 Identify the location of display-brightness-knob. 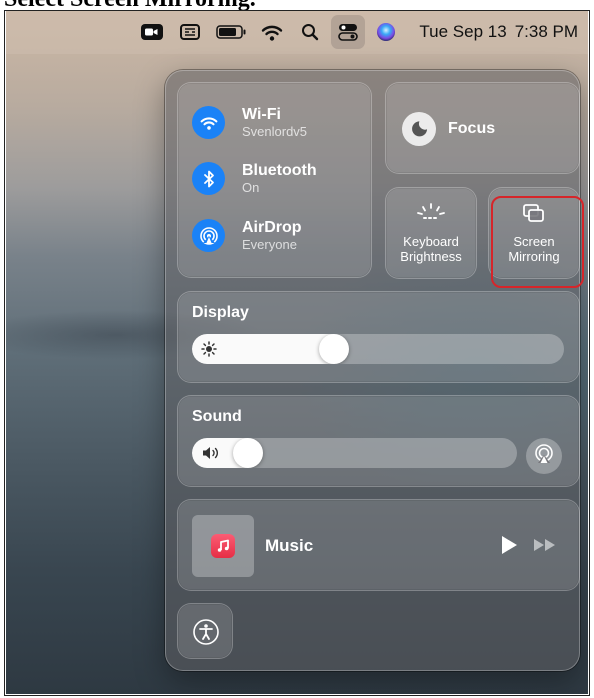
(333, 349).